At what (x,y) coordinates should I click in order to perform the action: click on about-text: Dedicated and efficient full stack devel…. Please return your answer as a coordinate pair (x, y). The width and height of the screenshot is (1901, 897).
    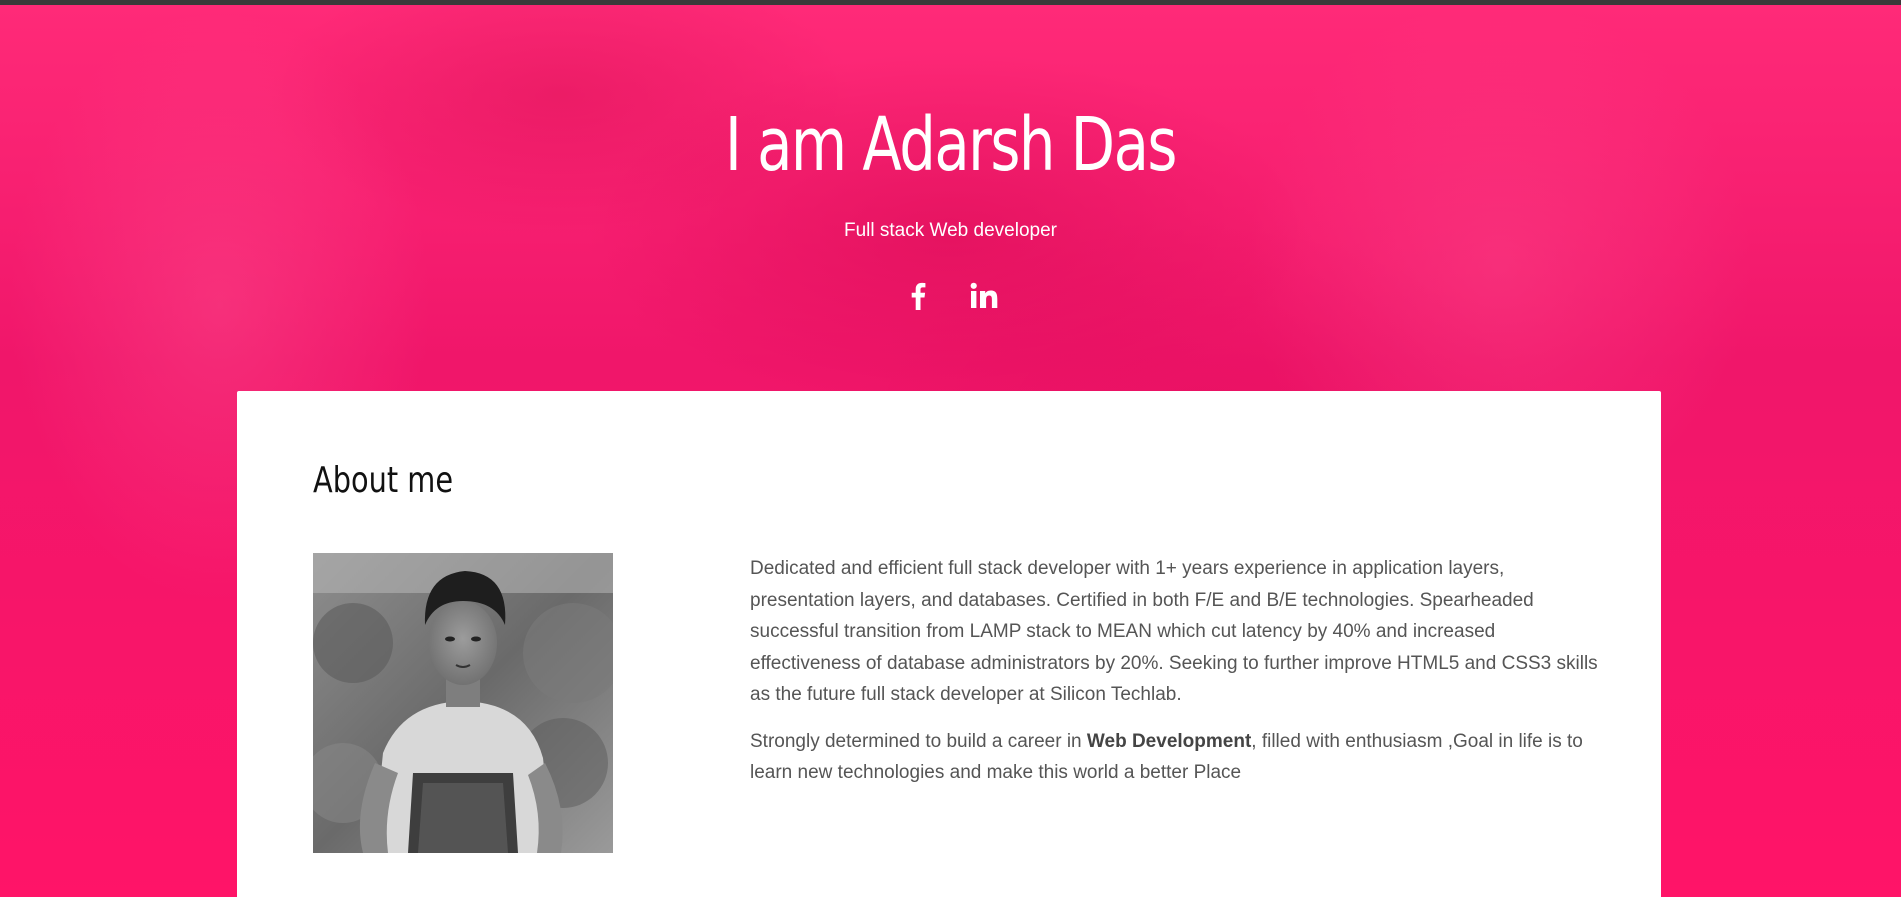
    Looking at the image, I should click on (1175, 678).